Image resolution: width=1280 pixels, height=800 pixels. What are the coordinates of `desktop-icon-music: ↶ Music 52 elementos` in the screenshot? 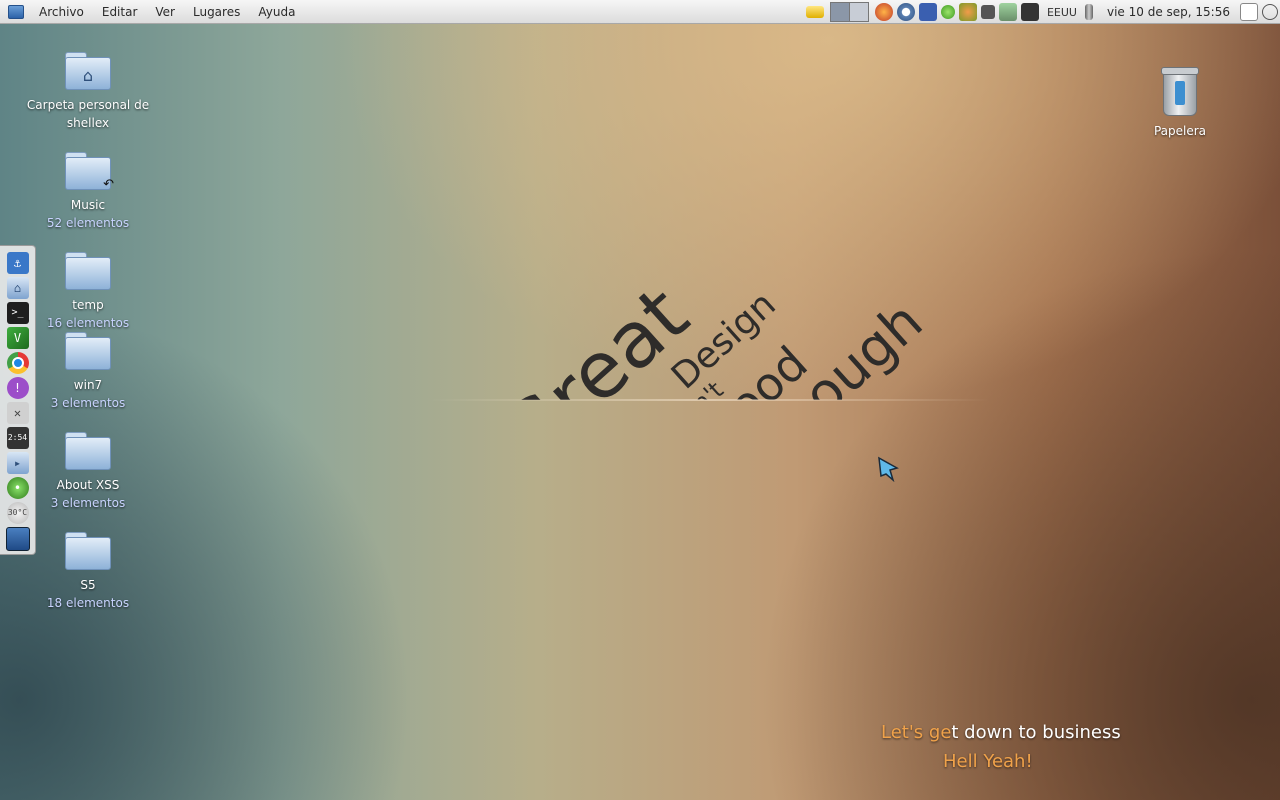 It's located at (88, 192).